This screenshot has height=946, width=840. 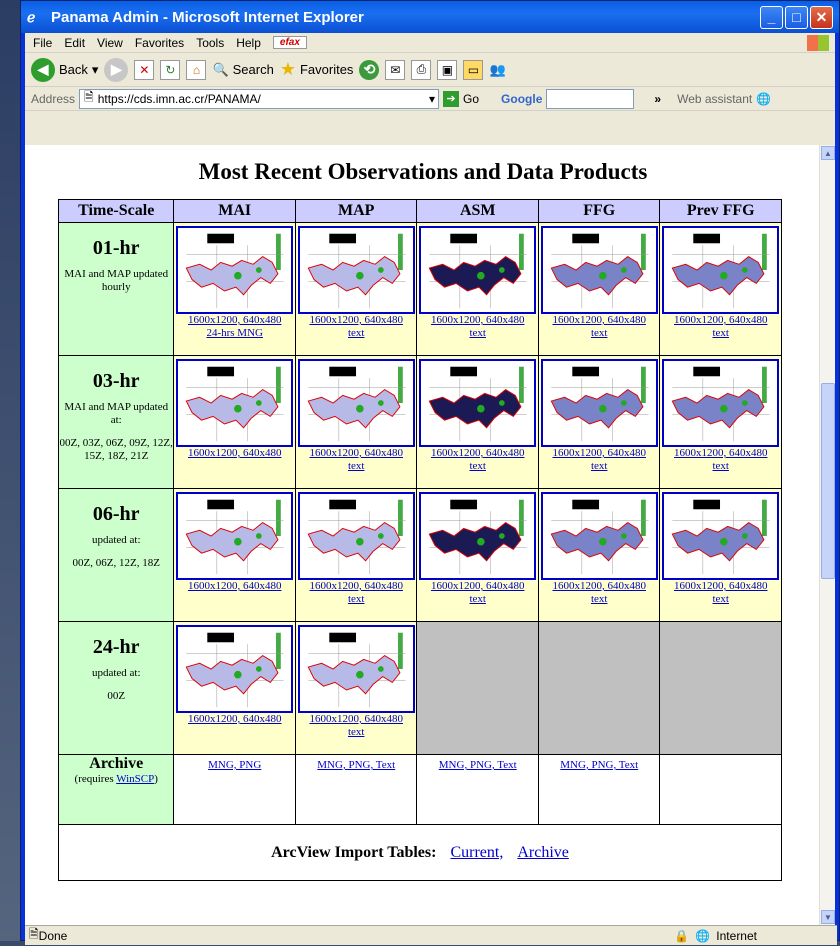 I want to click on minimize-button: _, so click(x=771, y=17).